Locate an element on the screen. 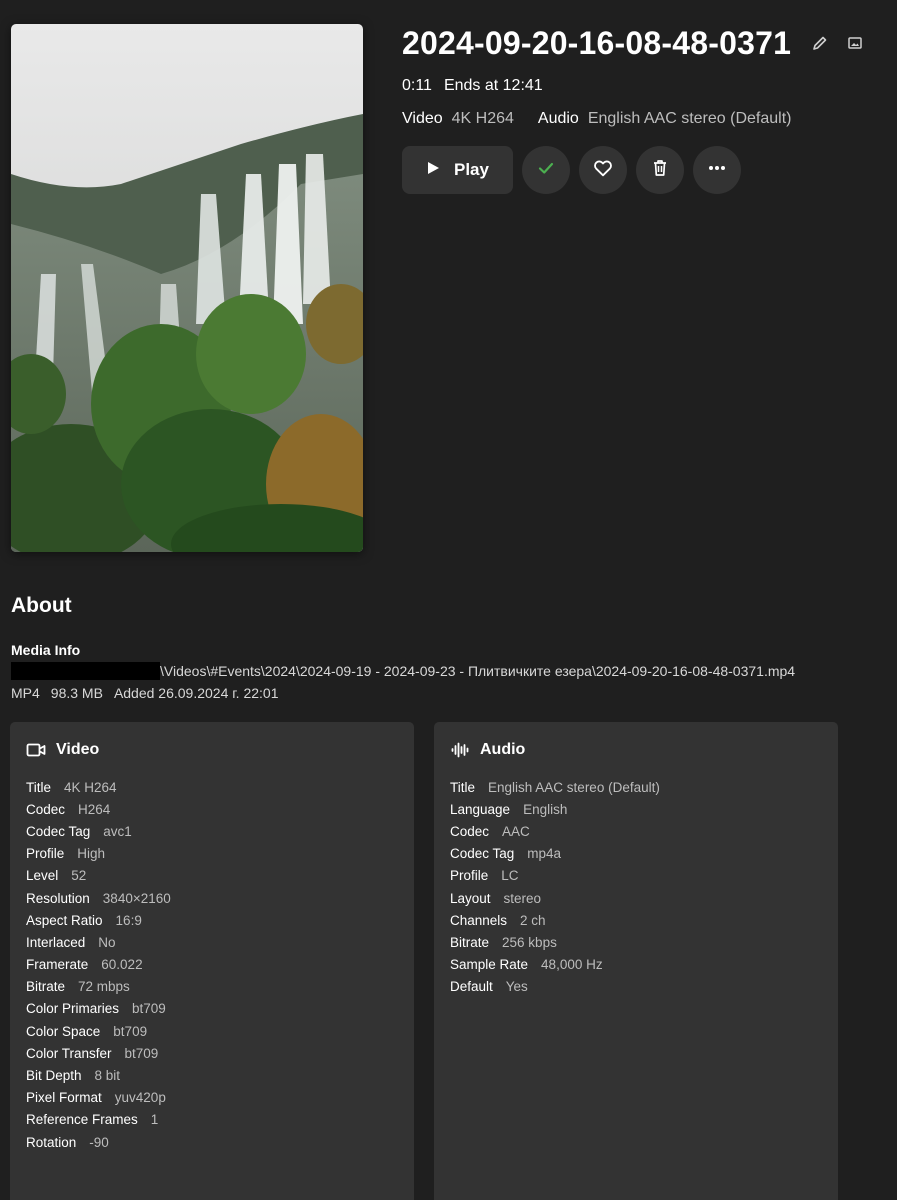 This screenshot has height=1200, width=897. audio-prop-row: Sample Rate 48,000 Hz is located at coordinates (636, 965).